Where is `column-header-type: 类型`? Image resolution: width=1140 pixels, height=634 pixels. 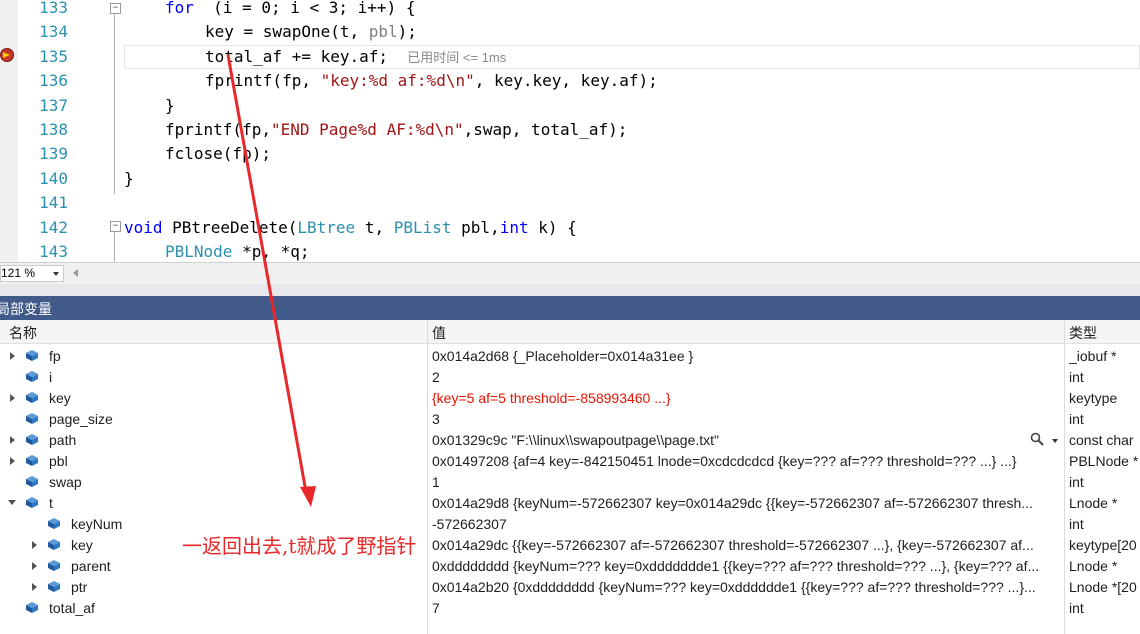 column-header-type: 类型 is located at coordinates (1083, 333).